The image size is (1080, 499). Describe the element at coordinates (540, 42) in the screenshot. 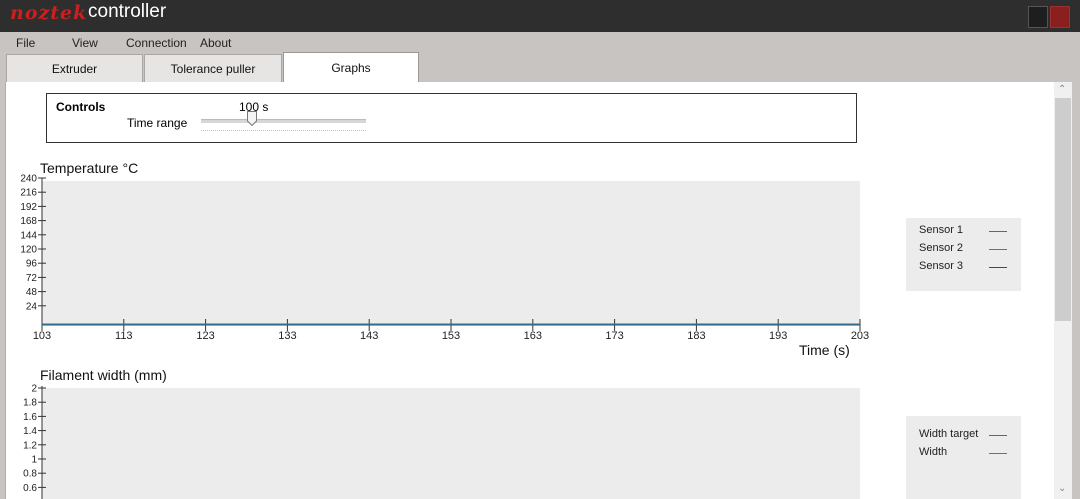

I see `menu-bar: File View Connection About` at that location.